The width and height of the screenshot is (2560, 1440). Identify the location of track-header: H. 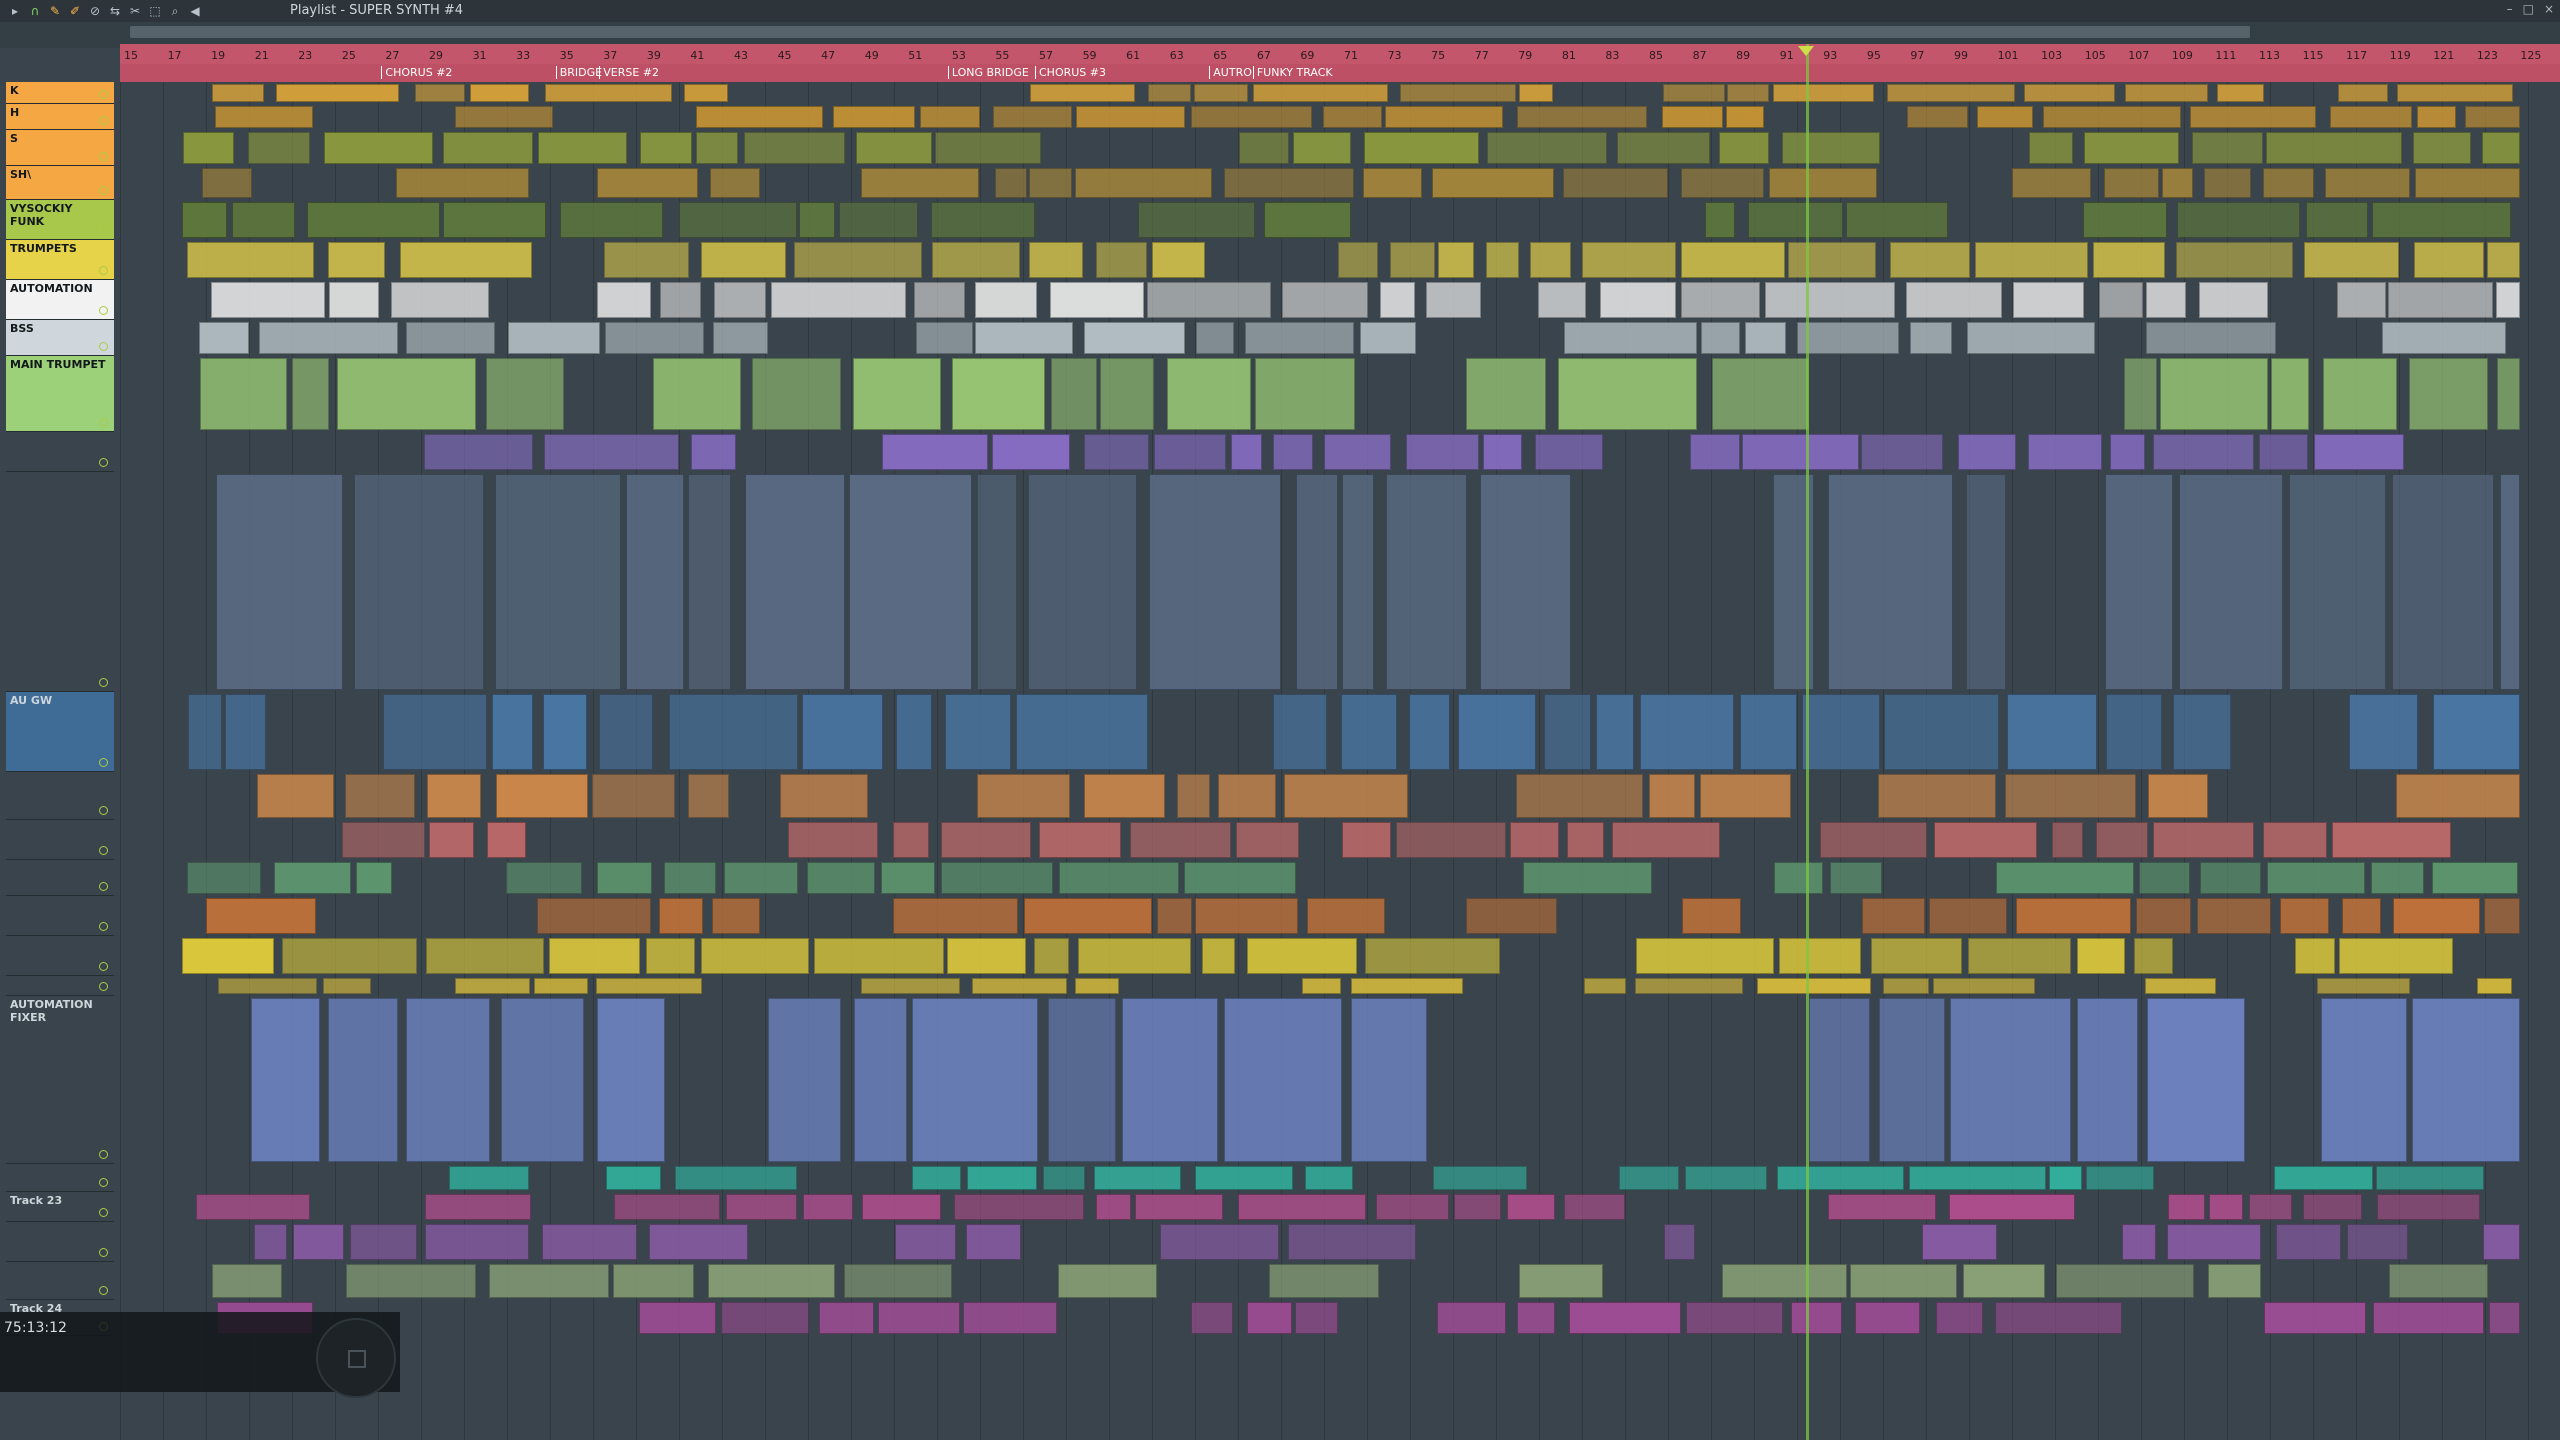
(60, 117).